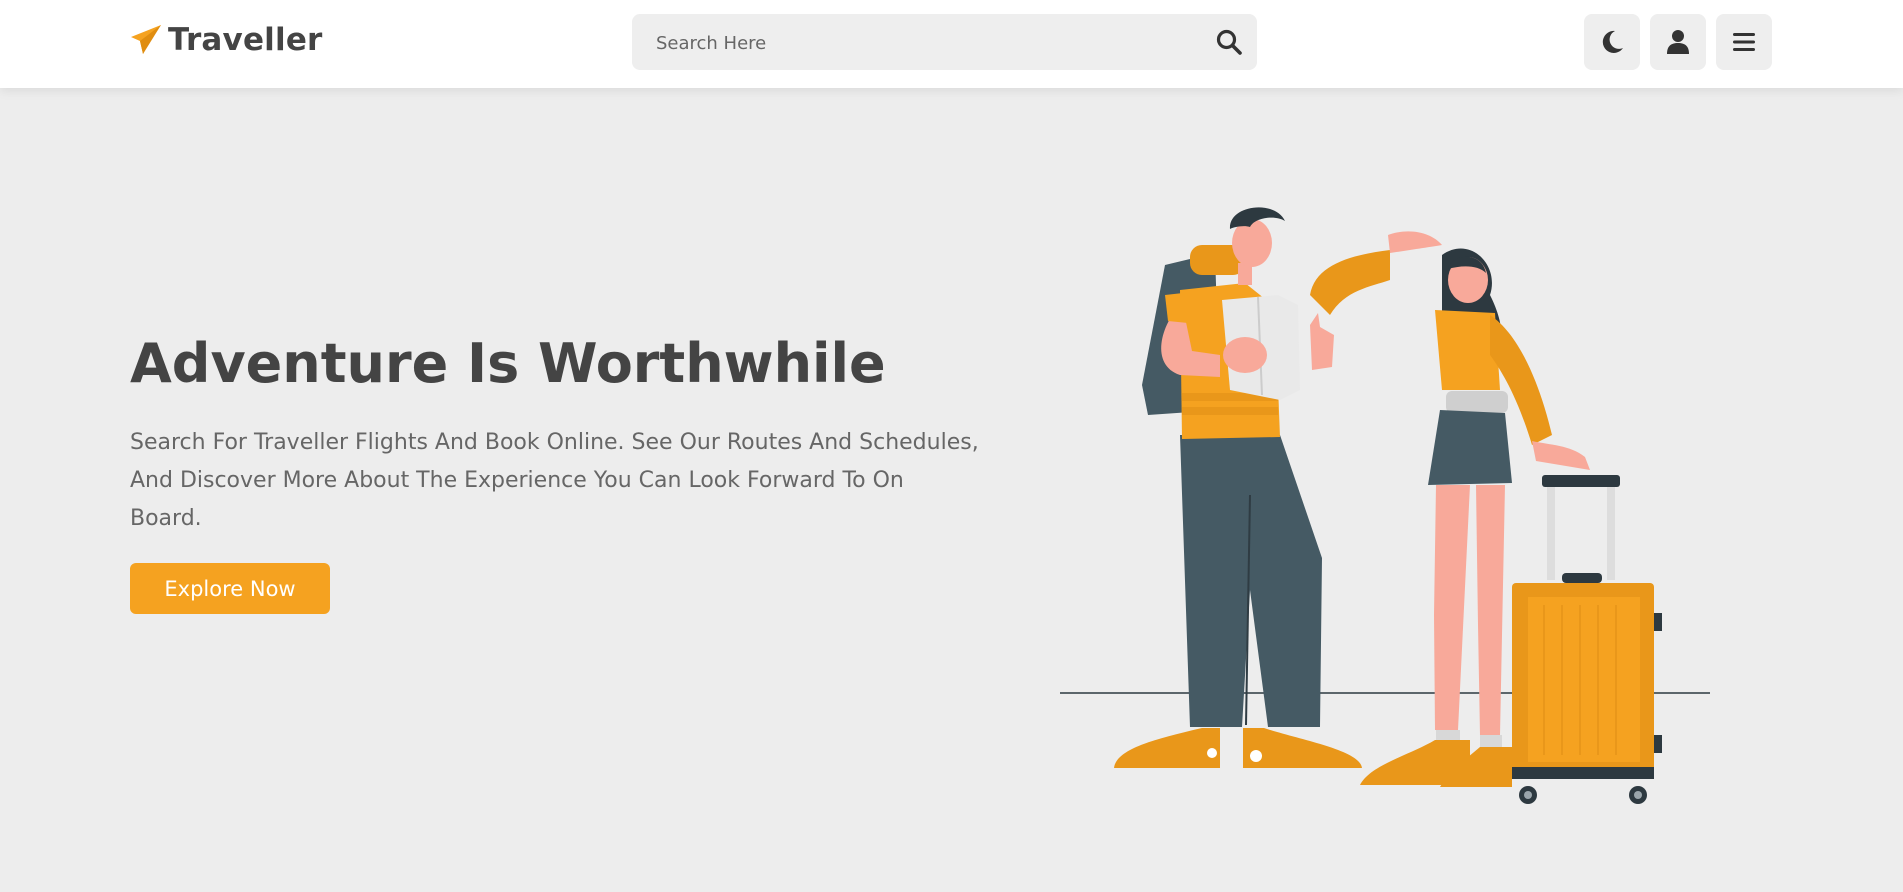 The width and height of the screenshot is (1903, 892). What do you see at coordinates (230, 588) in the screenshot?
I see `explore-now-button: Explore Now` at bounding box center [230, 588].